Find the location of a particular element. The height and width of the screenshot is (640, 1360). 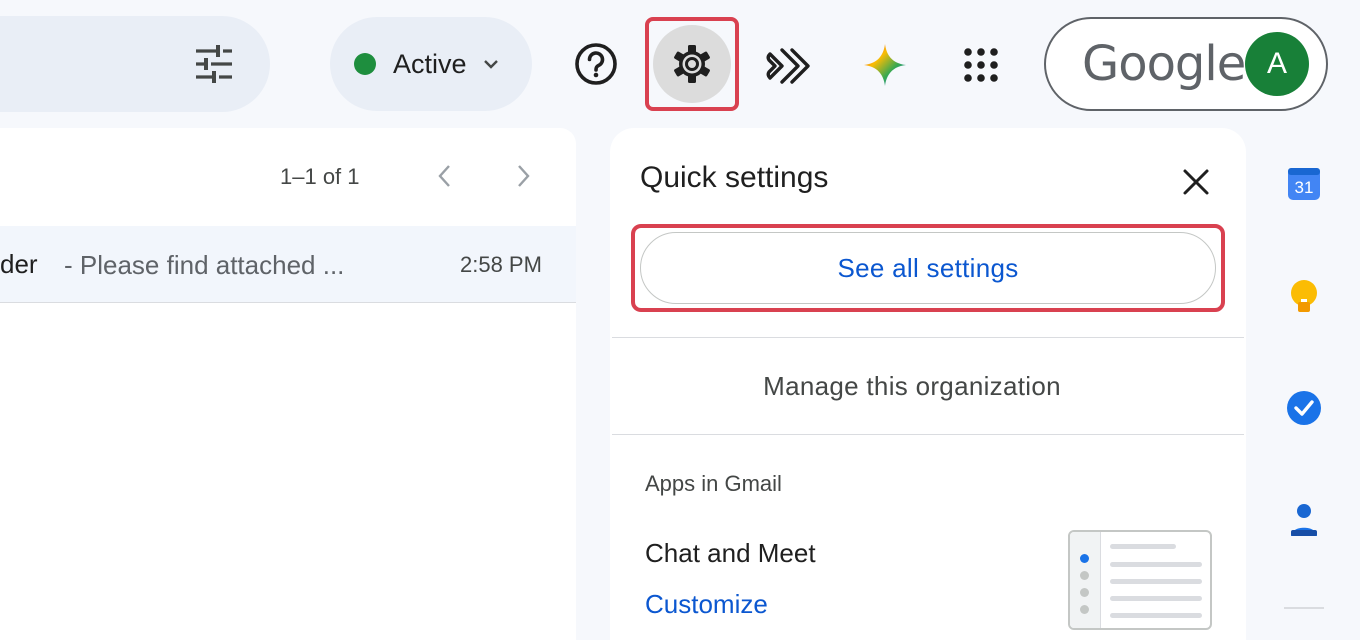

calendar-day: 31 is located at coordinates (1304, 187).